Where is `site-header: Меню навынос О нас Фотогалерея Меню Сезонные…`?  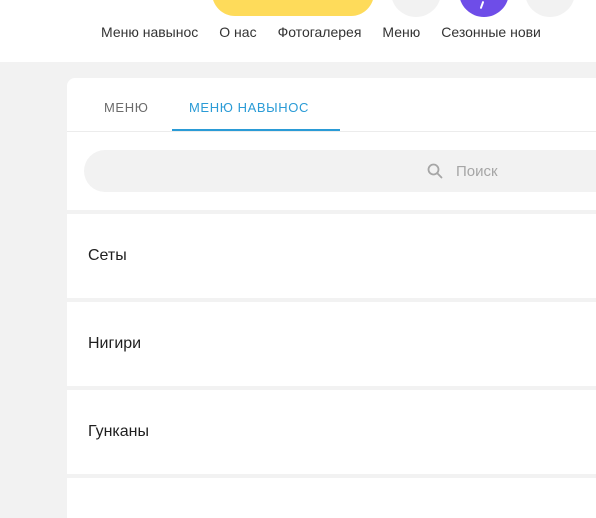 site-header: Меню навынос О нас Фотогалерея Меню Сезонные… is located at coordinates (298, 31).